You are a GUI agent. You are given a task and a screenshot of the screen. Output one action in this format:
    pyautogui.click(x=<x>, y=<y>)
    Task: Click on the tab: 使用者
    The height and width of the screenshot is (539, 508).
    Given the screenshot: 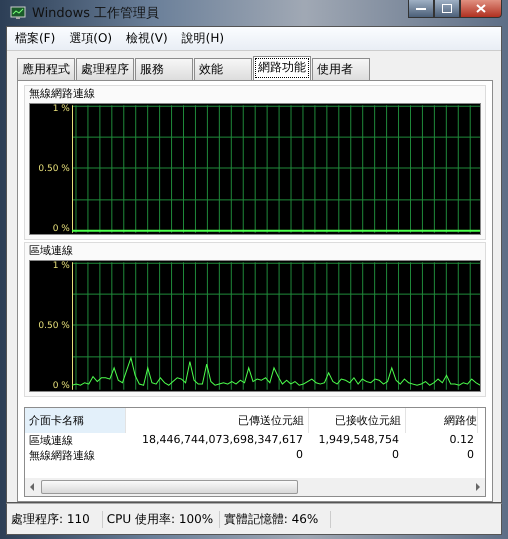 What is the action you would take?
    pyautogui.click(x=341, y=69)
    